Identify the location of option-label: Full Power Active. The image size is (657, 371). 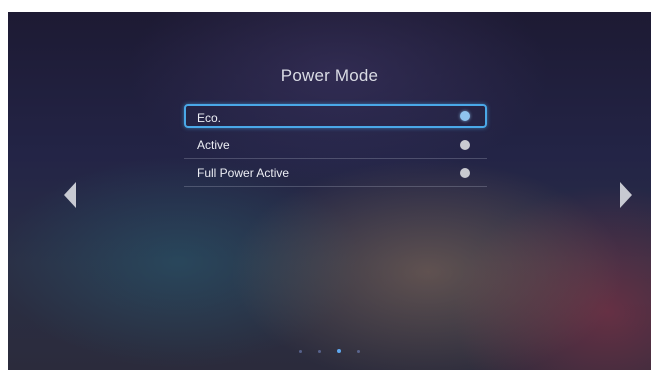
(243, 173).